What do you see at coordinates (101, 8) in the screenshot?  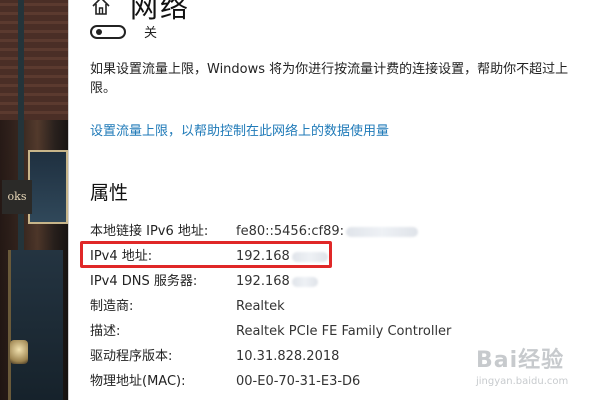 I see `home-icon` at bounding box center [101, 8].